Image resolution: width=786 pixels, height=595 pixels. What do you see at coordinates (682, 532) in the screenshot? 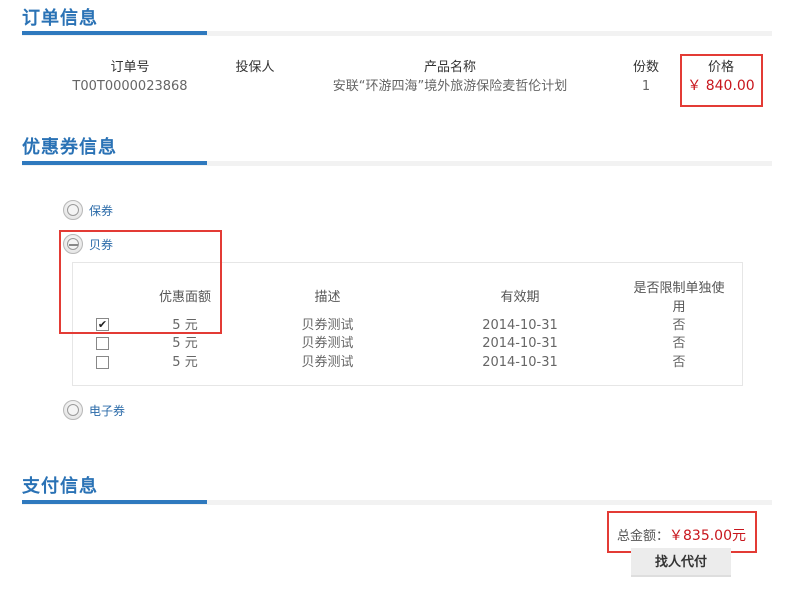
I see `total-highlight-box` at bounding box center [682, 532].